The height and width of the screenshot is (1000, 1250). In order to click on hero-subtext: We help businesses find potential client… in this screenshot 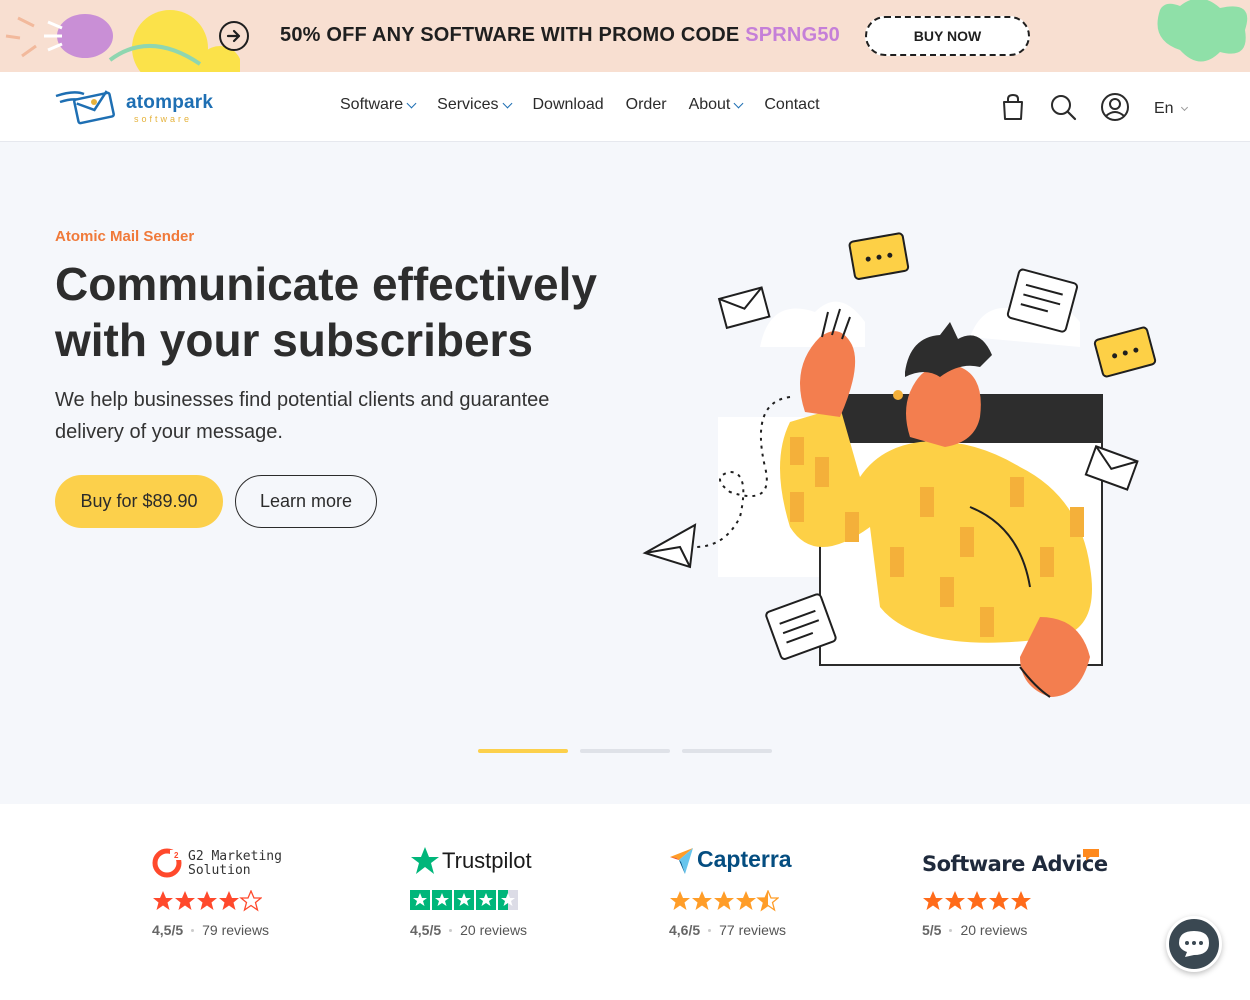, I will do `click(302, 416)`.